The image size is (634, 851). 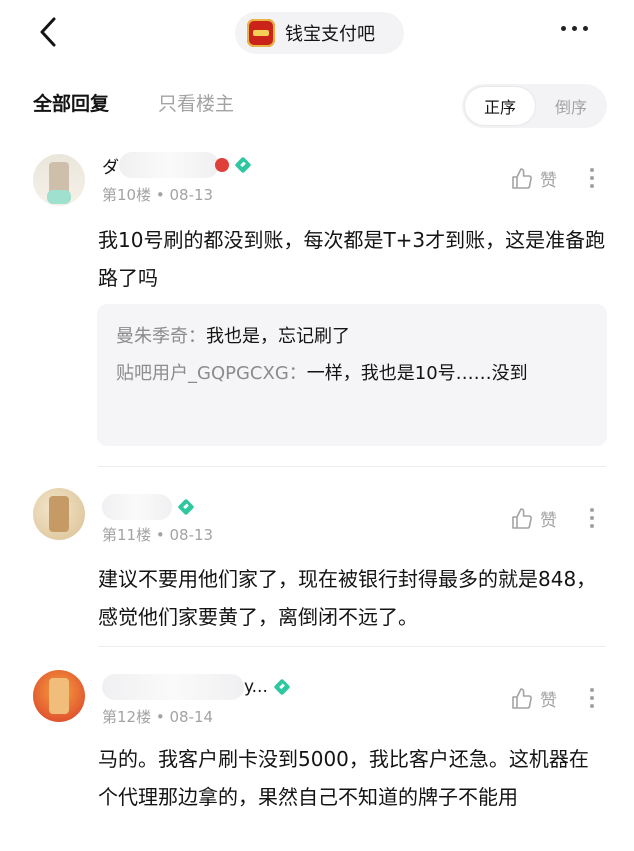 I want to click on back-button, so click(x=50, y=32).